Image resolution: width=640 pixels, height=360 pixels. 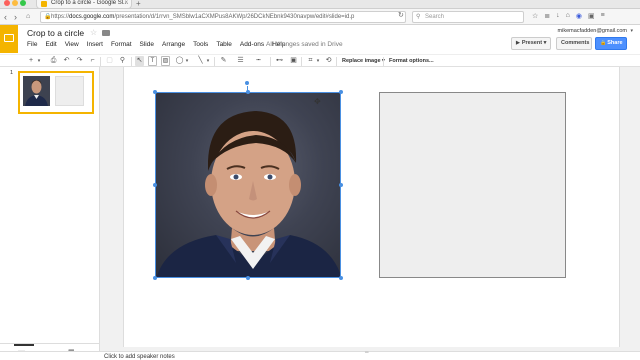 I want to click on new-tab-button: +, so click(x=138, y=4).